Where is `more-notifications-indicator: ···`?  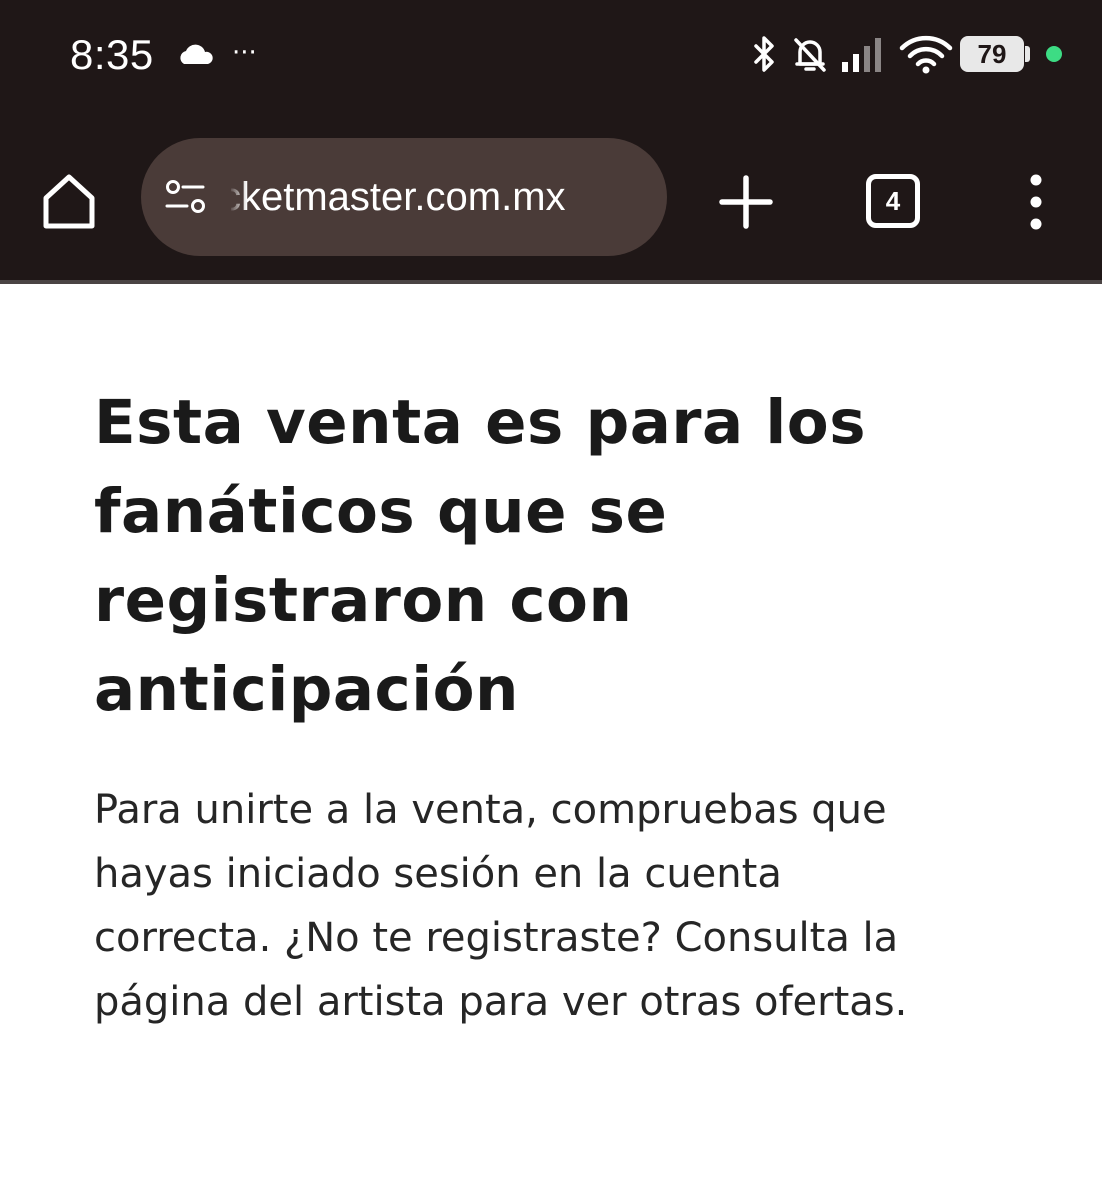
more-notifications-indicator: ··· is located at coordinates (244, 53).